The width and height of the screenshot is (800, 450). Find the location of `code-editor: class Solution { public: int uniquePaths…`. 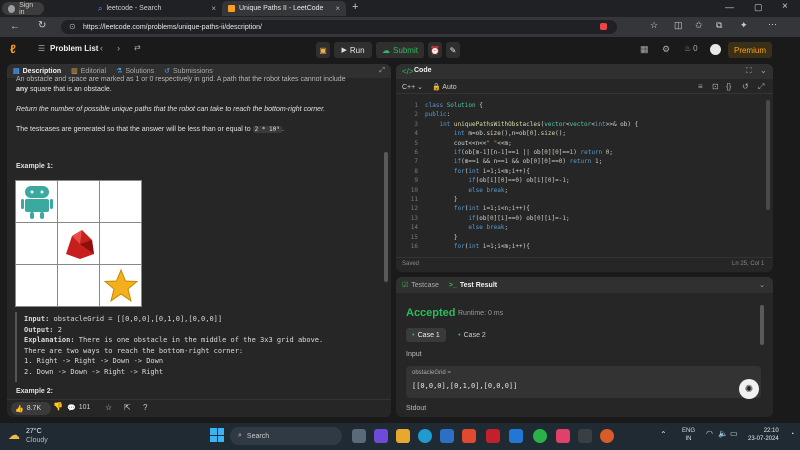

code-editor: class Solution { public: int uniquePaths… is located at coordinates (531, 176).